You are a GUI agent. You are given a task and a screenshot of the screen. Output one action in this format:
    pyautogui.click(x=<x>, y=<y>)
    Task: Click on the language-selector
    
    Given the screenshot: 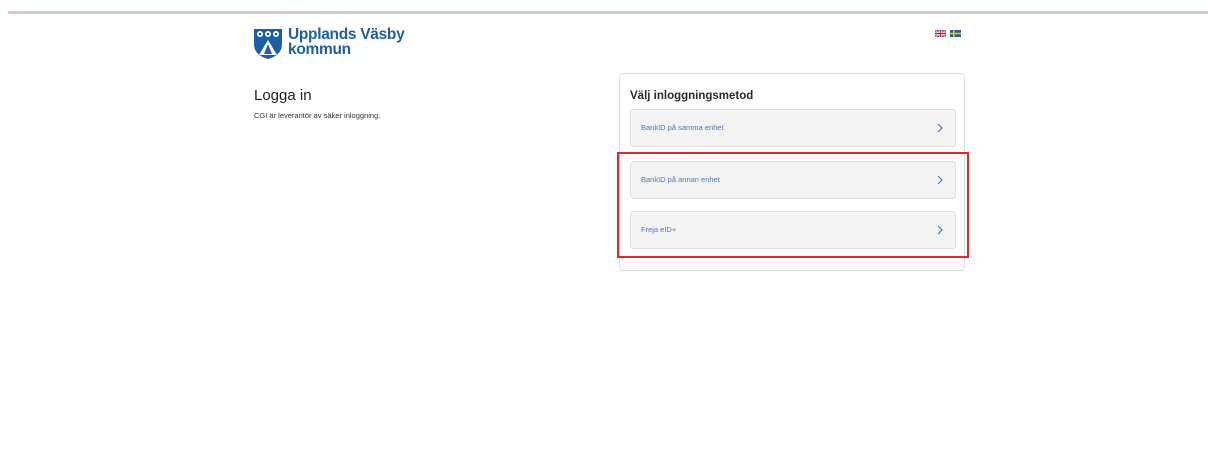 What is the action you would take?
    pyautogui.click(x=948, y=33)
    